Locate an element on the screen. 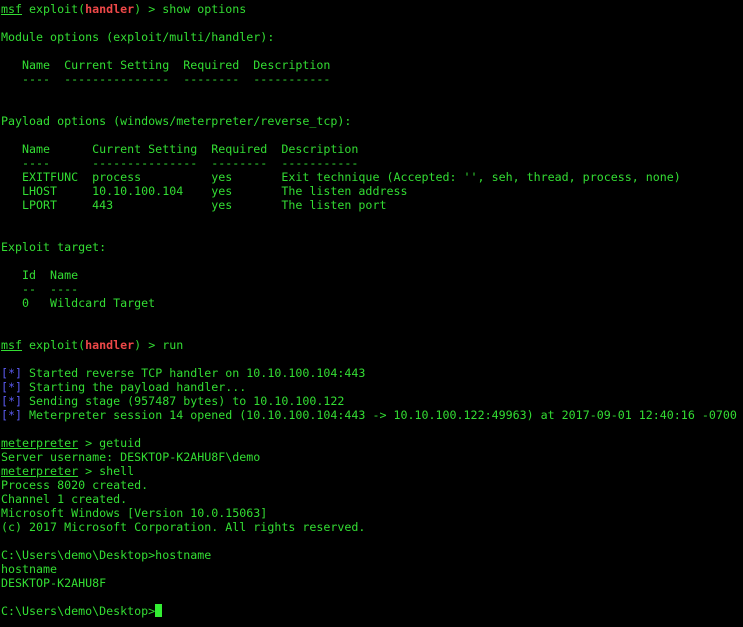 This screenshot has width=743, height=627. line-text: DESKTOP-K2AHU8F is located at coordinates (54, 583).